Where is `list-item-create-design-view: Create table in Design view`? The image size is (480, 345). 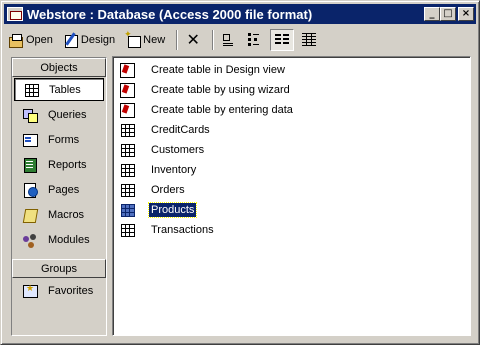
list-item-create-design-view: Create table in Design view is located at coordinates (203, 70).